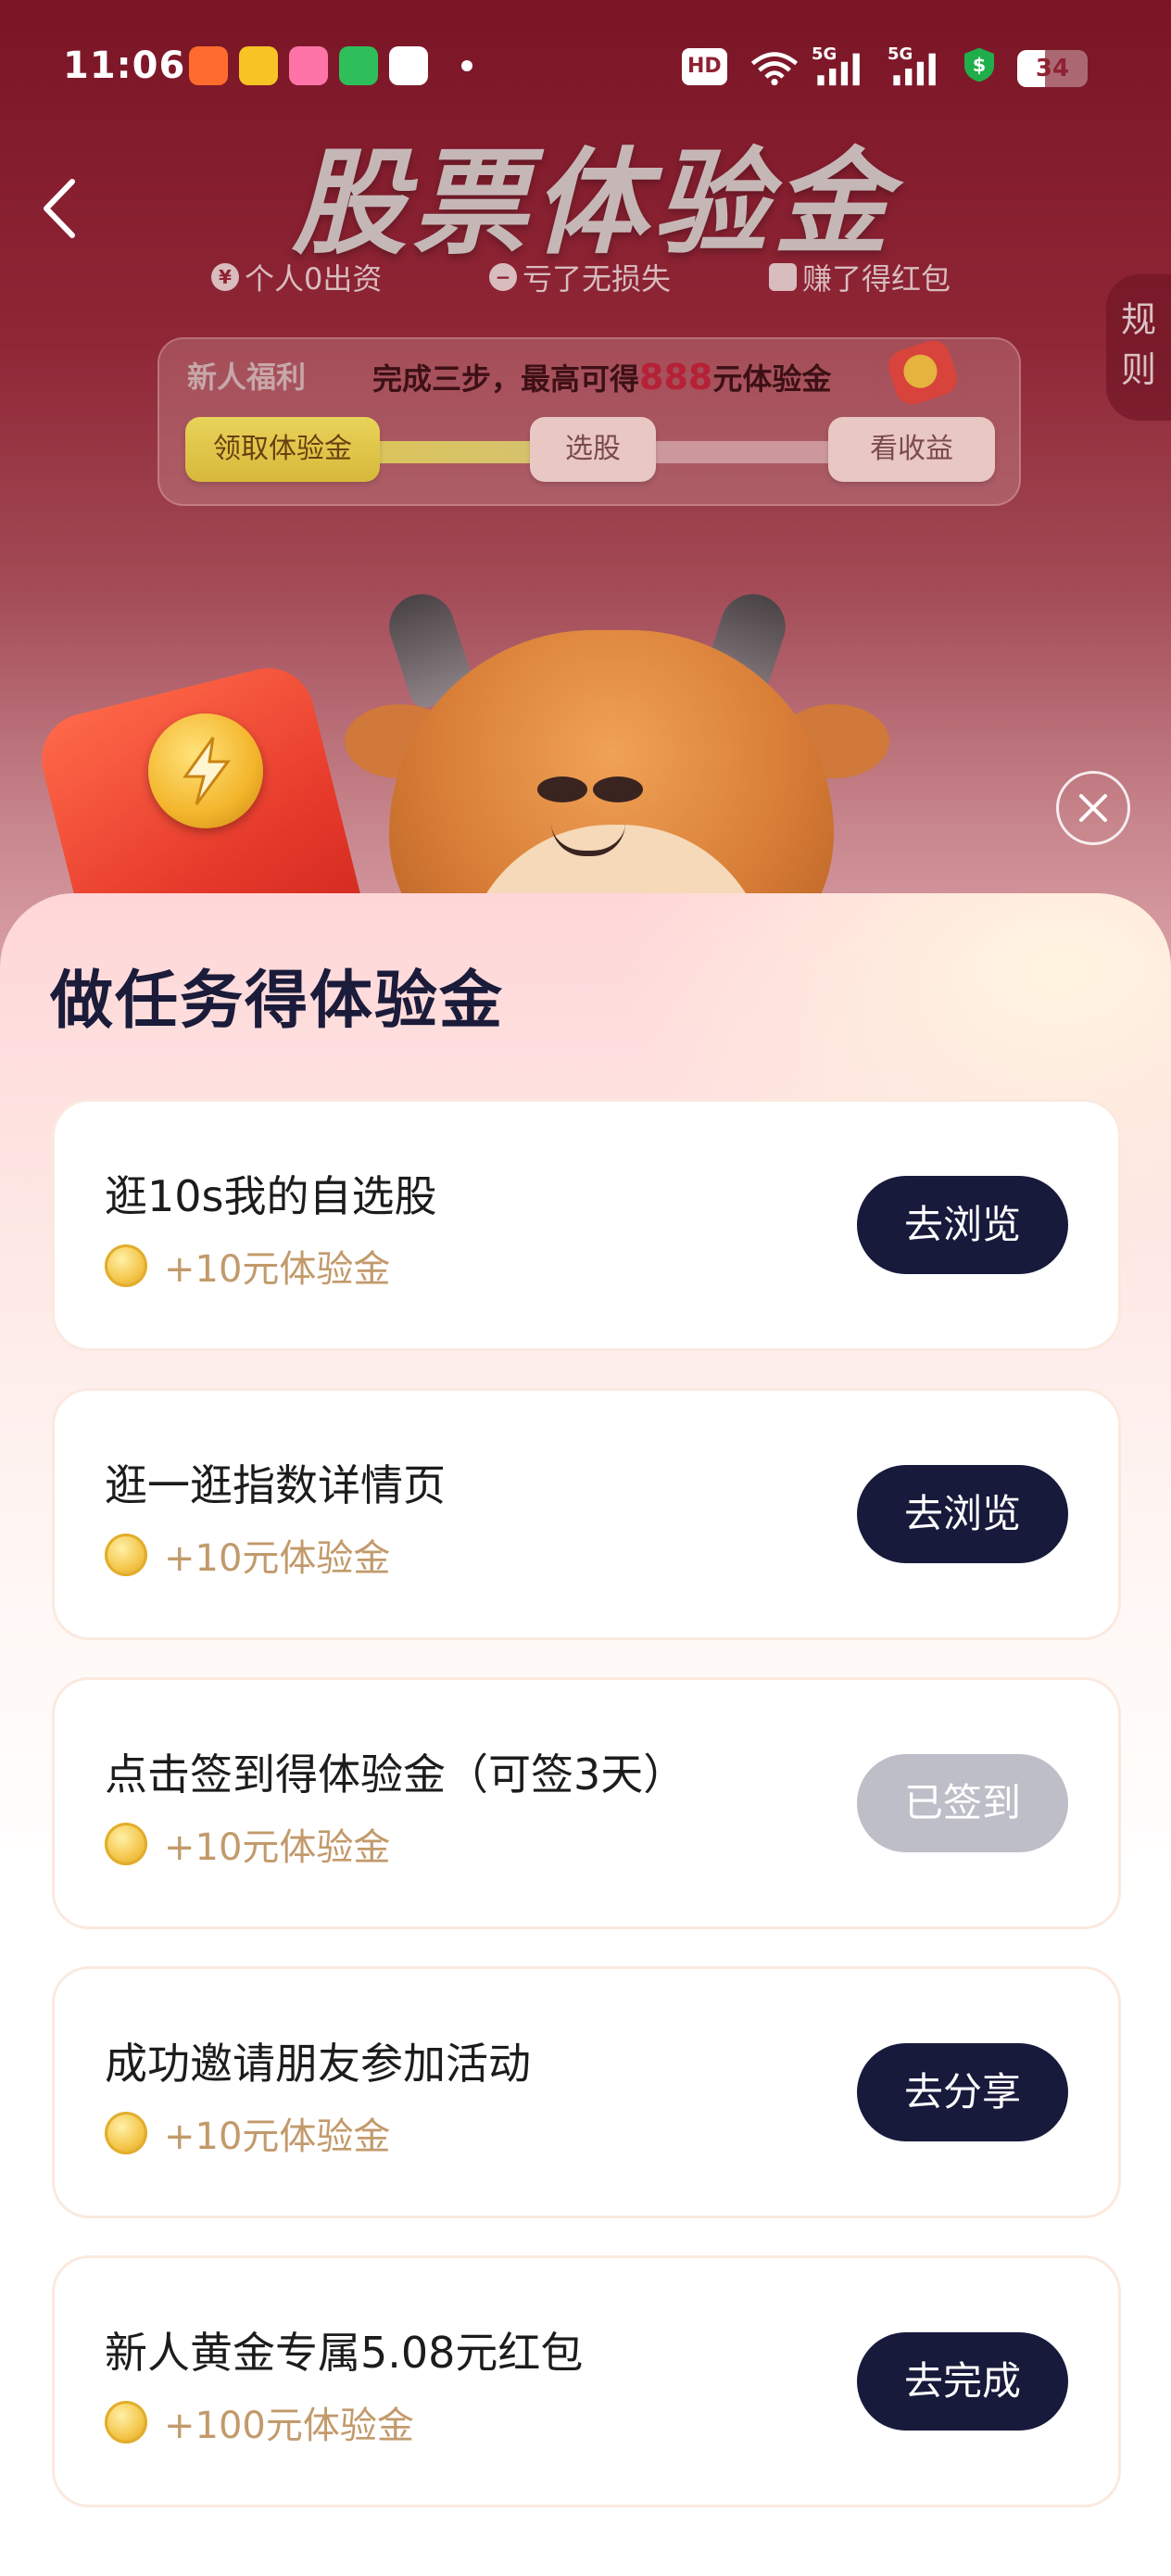 This screenshot has height=2576, width=1171. I want to click on task-sheet-title: 做任务得体验金, so click(278, 1002).